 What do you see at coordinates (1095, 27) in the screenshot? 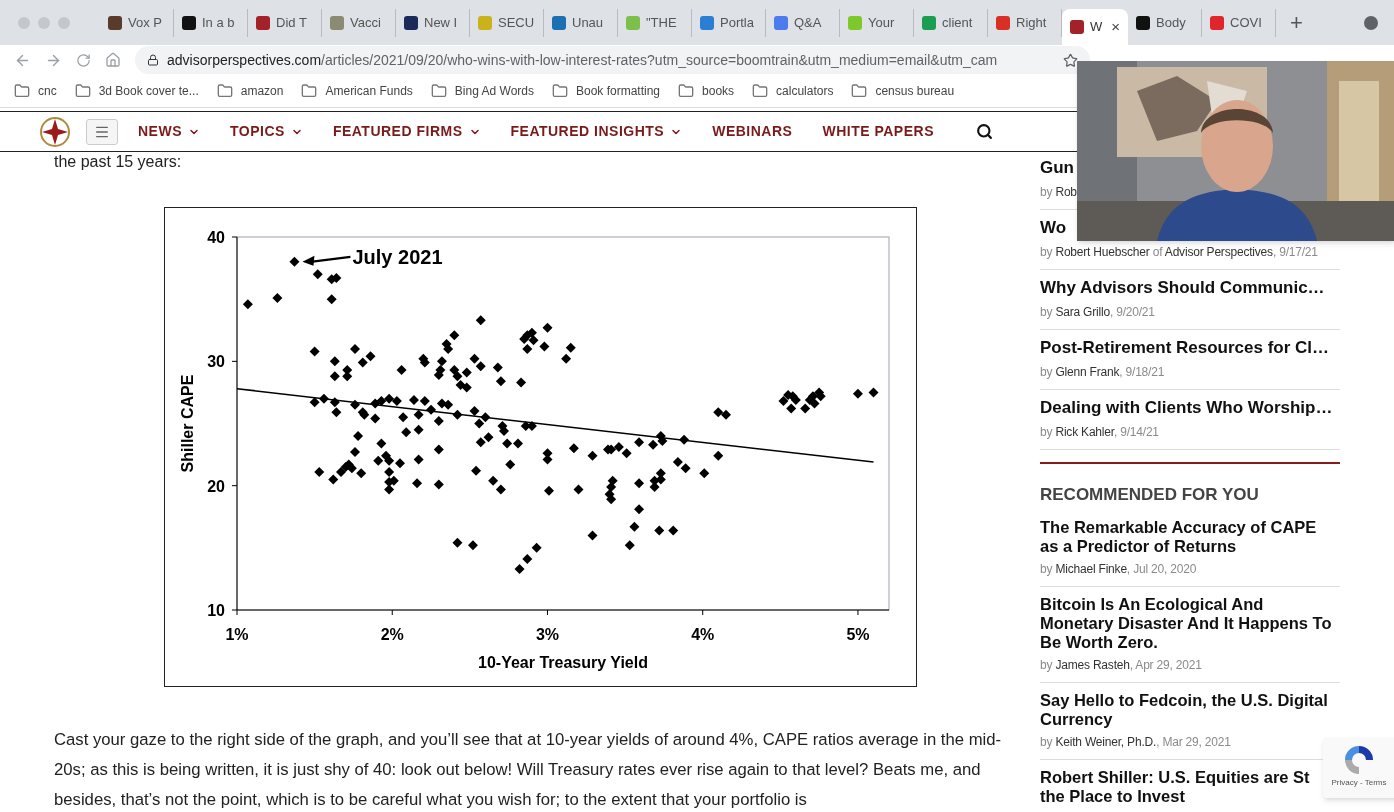
I see `browser-tab: W ×` at bounding box center [1095, 27].